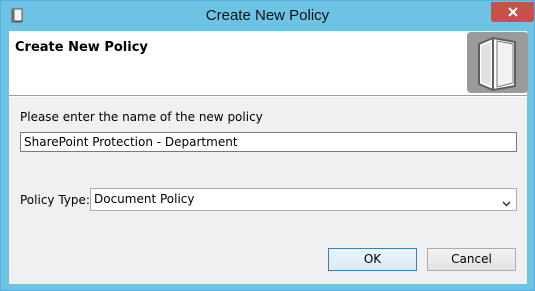  What do you see at coordinates (506, 203) in the screenshot?
I see `chevron-down-icon` at bounding box center [506, 203].